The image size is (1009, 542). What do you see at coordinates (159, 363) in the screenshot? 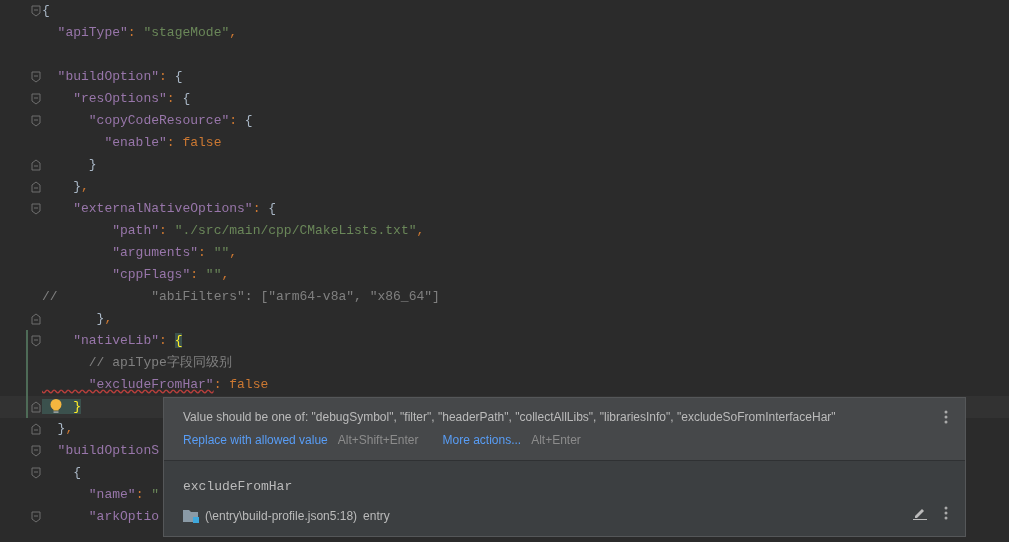
I see `code-comment: // apiType字段同级别` at bounding box center [159, 363].